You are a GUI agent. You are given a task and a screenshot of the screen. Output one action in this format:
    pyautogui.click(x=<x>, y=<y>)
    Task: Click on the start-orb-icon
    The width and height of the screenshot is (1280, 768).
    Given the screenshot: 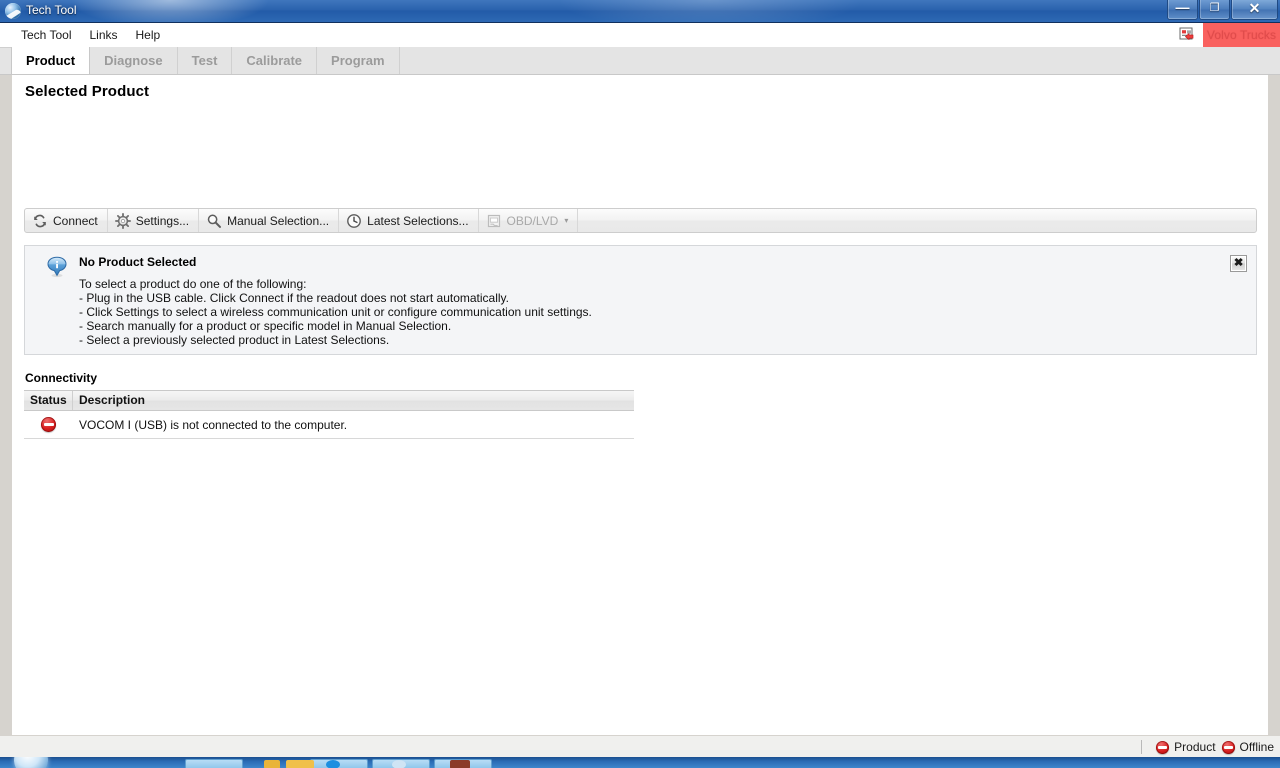 What is the action you would take?
    pyautogui.click(x=31, y=762)
    